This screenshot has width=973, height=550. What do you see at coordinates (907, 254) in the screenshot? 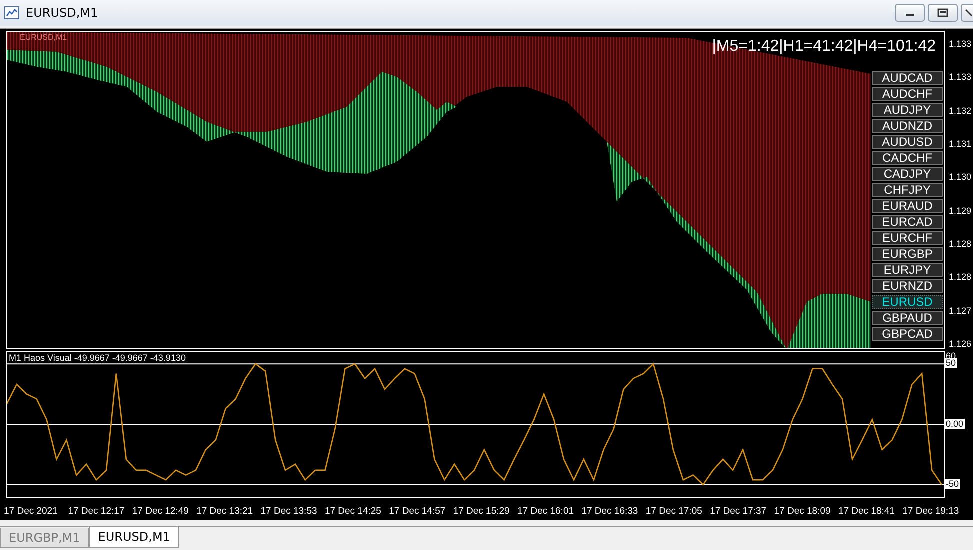
I see `symbol-button: EURGBP` at bounding box center [907, 254].